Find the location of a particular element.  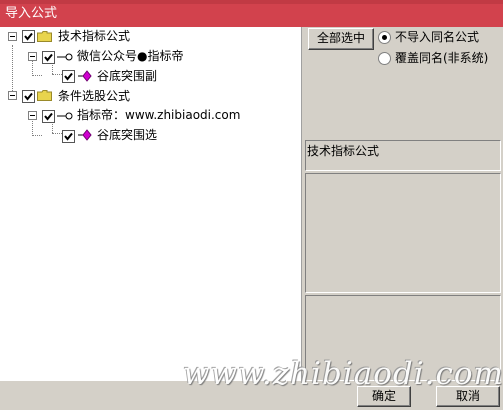

title-bar-top-strip is located at coordinates (251, 2).